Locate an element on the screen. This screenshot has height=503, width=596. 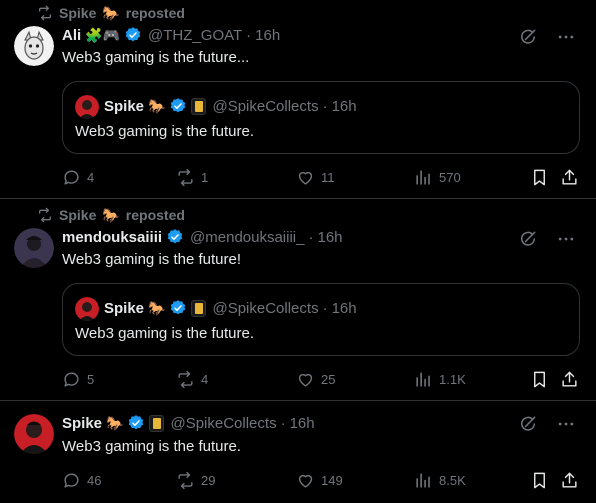
quote-avatar is located at coordinates (87, 309).